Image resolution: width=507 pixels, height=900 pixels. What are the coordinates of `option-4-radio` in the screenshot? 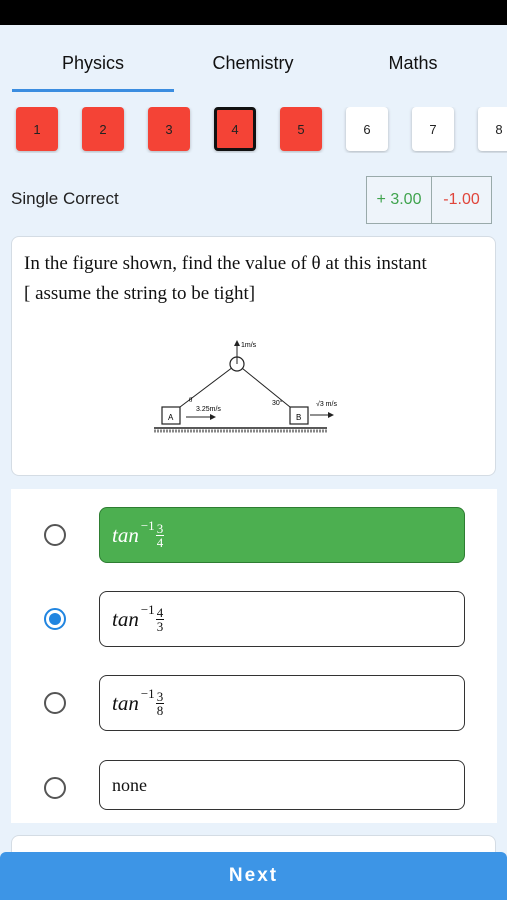 It's located at (55, 788).